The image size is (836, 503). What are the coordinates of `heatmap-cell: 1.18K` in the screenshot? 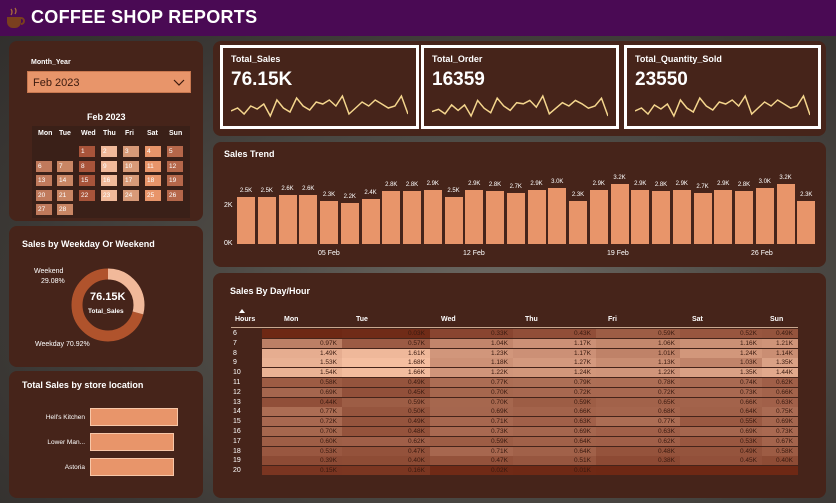 It's located at (471, 363).